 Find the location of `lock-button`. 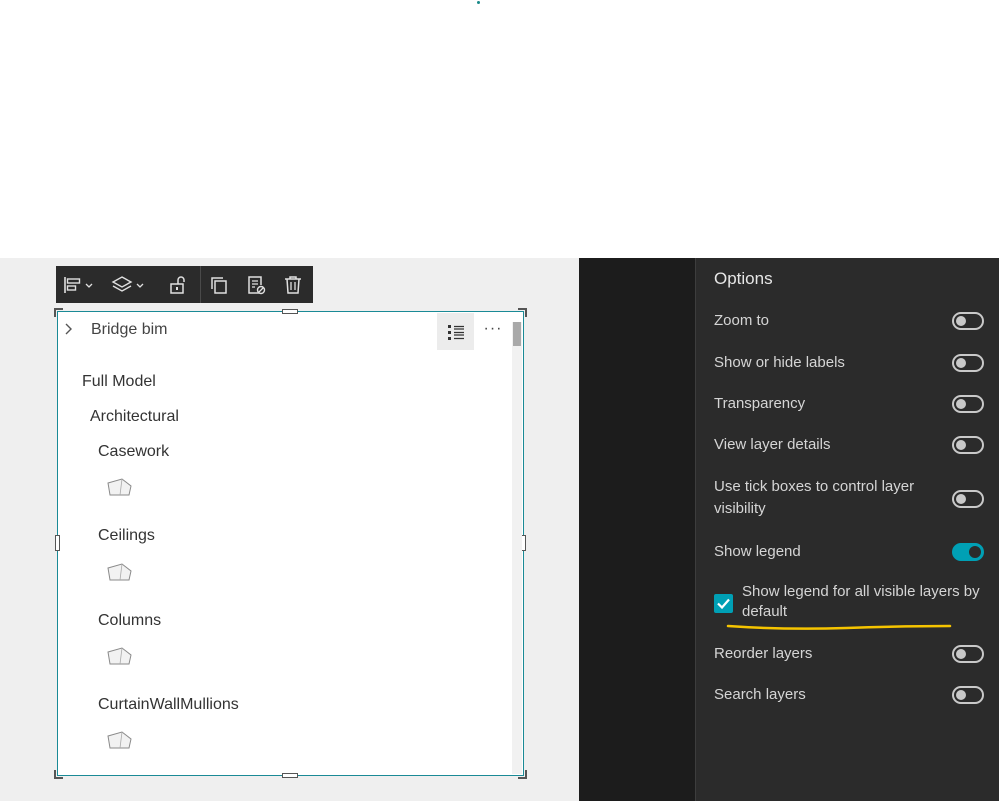

lock-button is located at coordinates (178, 284).